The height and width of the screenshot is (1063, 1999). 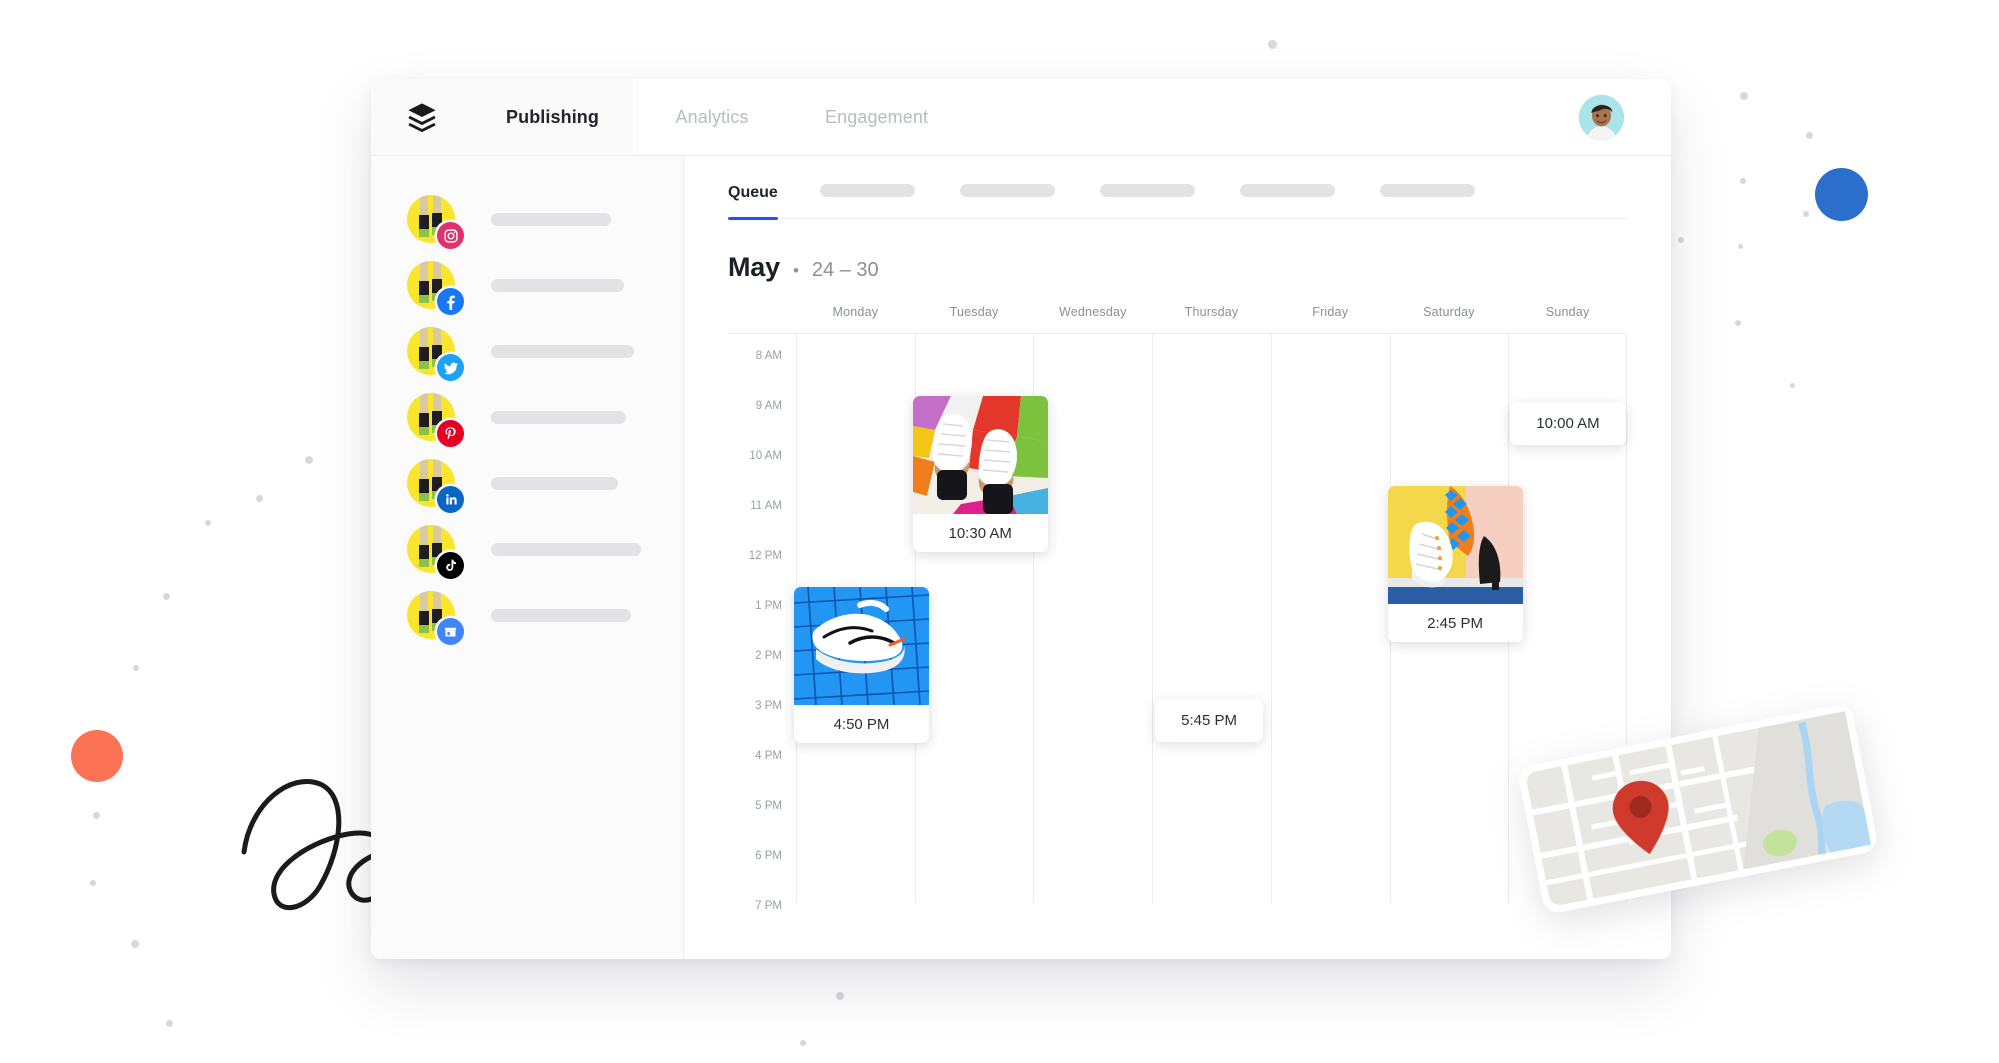 What do you see at coordinates (1092, 312) in the screenshot?
I see `day-header-wednesday: Wednesday` at bounding box center [1092, 312].